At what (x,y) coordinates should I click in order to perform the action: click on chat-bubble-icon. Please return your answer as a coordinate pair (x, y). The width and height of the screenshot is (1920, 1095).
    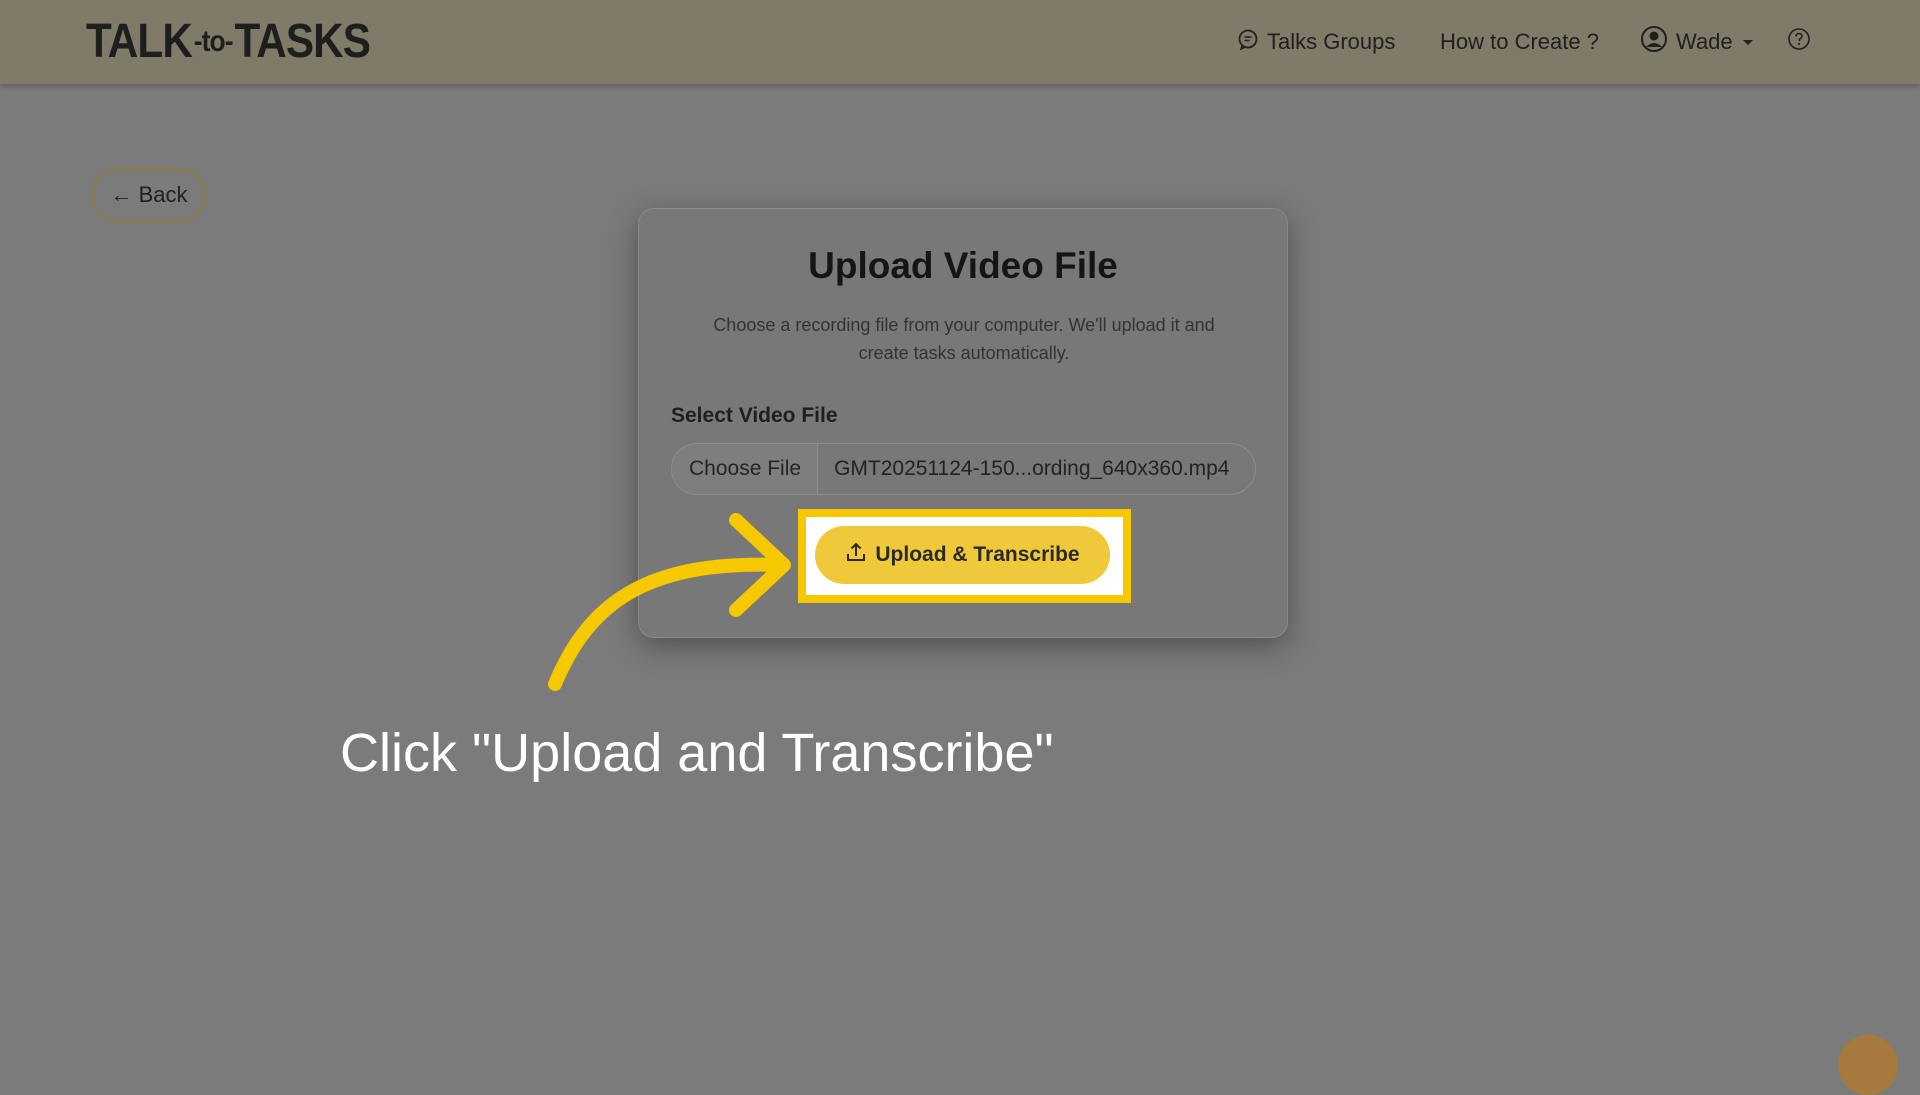
    Looking at the image, I should click on (1248, 42).